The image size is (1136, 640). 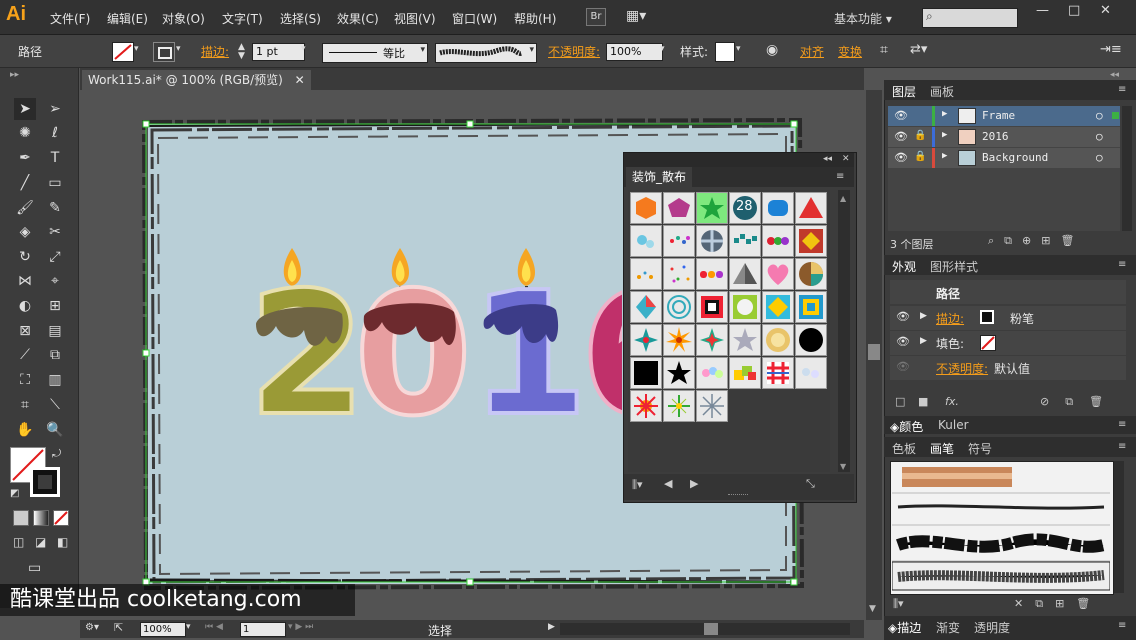 I want to click on symbol-libraries-menu-icon: ⫼▾, so click(x=637, y=485).